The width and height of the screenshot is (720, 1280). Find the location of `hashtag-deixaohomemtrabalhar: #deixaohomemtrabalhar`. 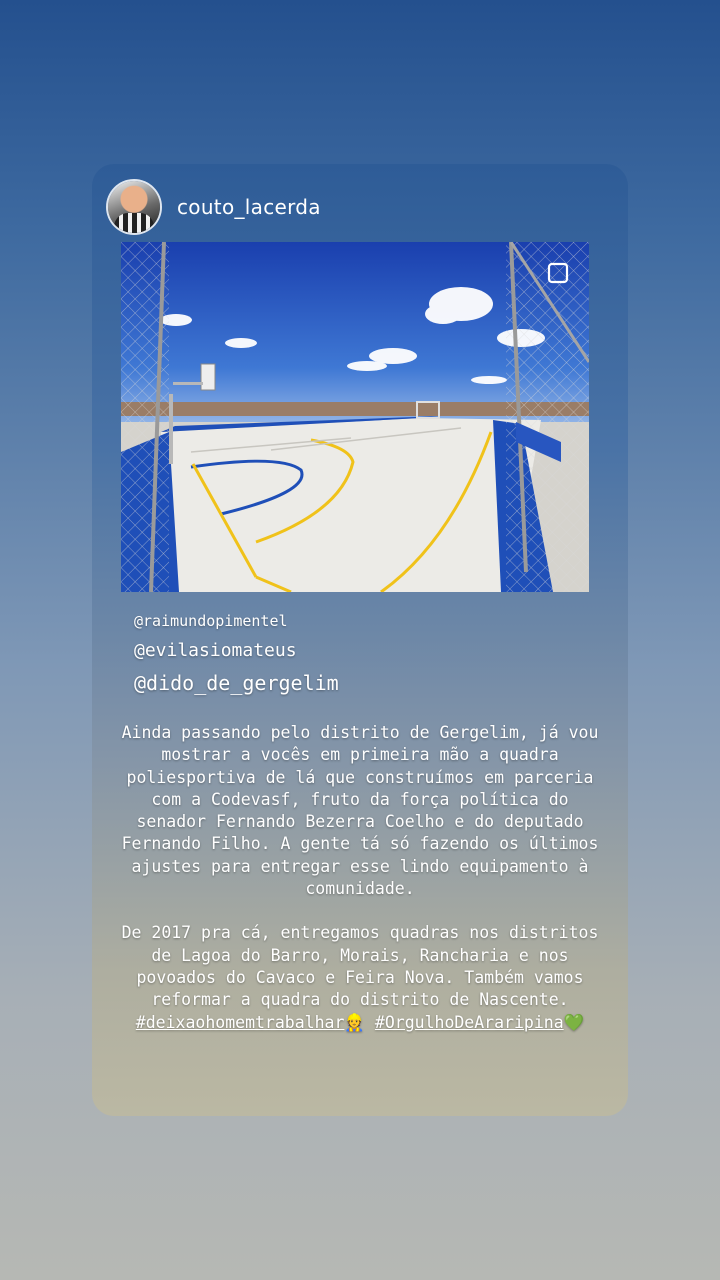

hashtag-deixaohomemtrabalhar: #deixaohomemtrabalhar is located at coordinates (240, 1022).